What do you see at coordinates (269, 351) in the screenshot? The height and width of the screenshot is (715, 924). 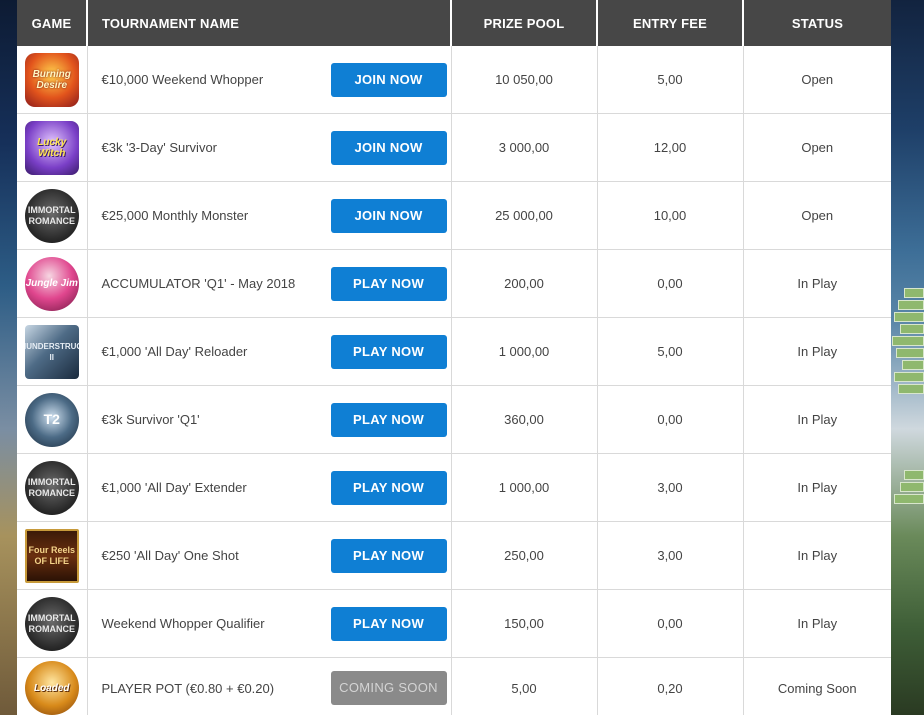 I see `tournament-name-cell: €1,000 'All Day' Reloader PLAY NOW` at bounding box center [269, 351].